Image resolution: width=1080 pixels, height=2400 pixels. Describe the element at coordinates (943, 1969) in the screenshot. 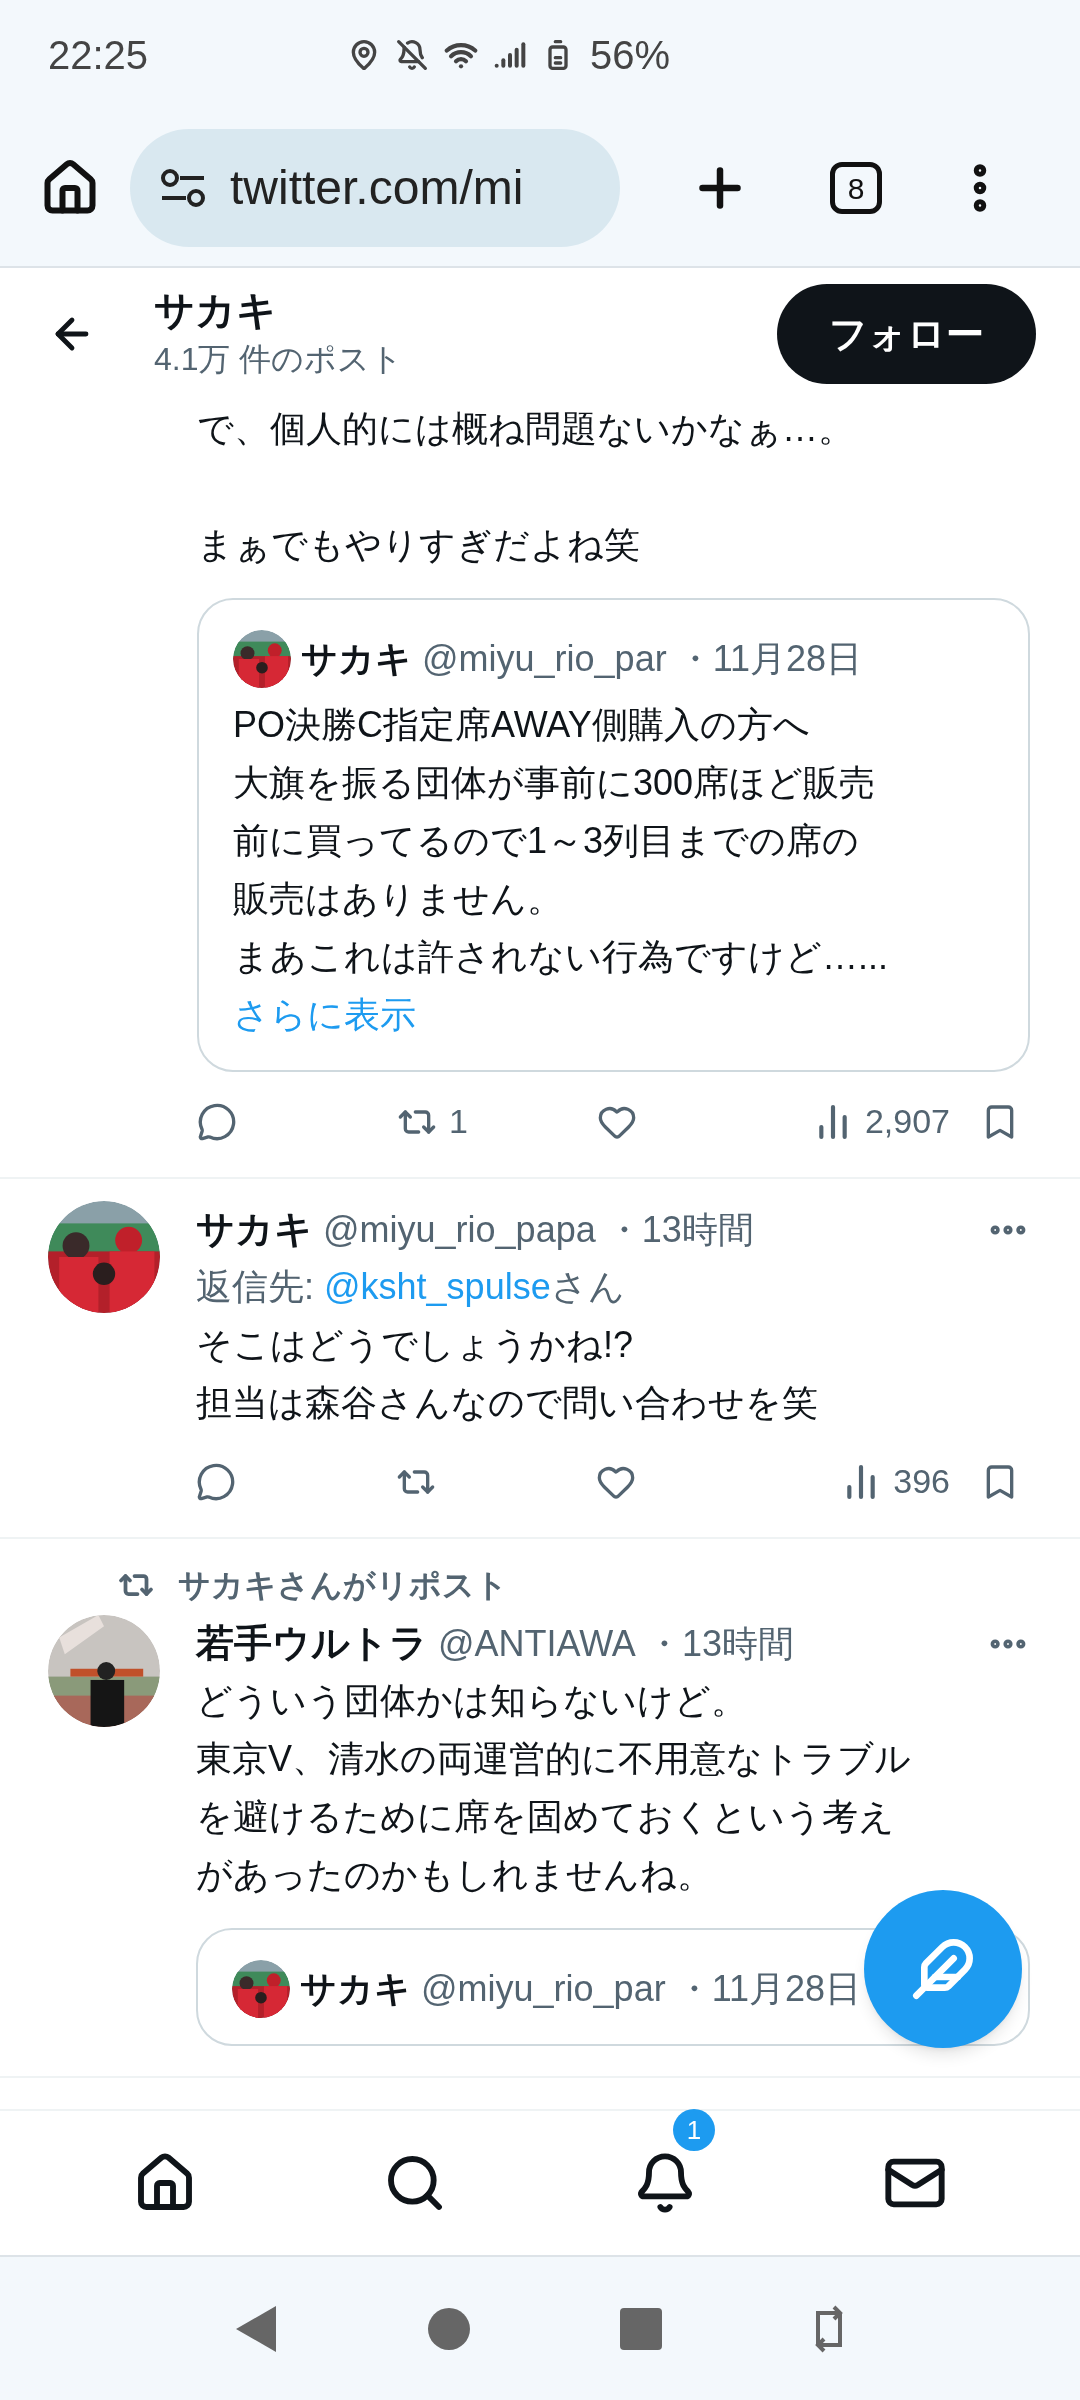

I see `compose-icon` at that location.